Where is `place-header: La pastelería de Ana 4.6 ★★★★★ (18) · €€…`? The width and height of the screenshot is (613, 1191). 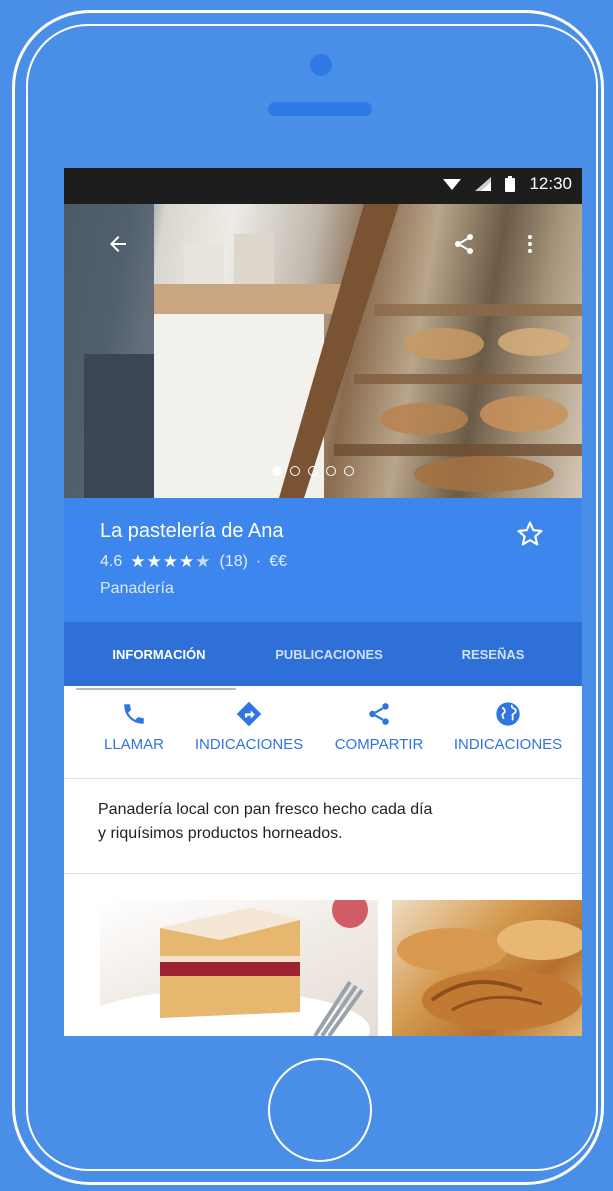 place-header: La pastelería de Ana 4.6 ★★★★★ (18) · €€… is located at coordinates (323, 560).